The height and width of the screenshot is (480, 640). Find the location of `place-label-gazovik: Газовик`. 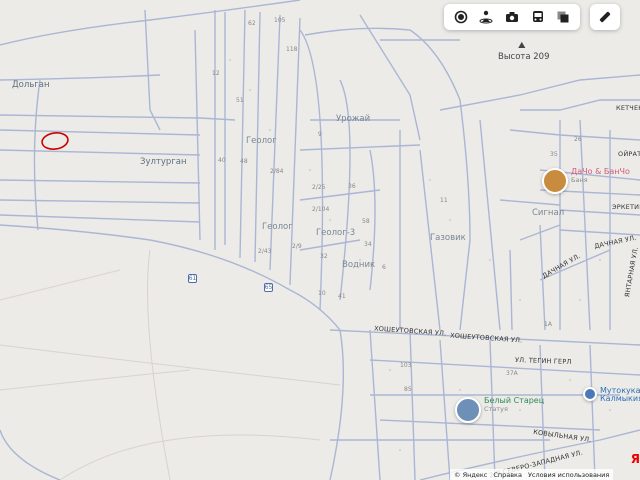

place-label-gazovik: Газовик is located at coordinates (448, 238).